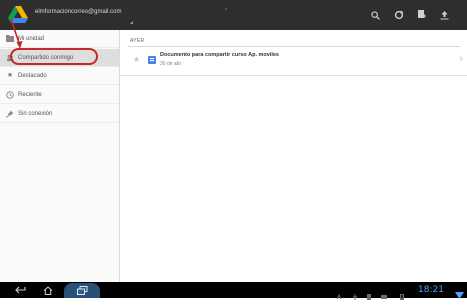  What do you see at coordinates (131, 22) in the screenshot?
I see `account-dropdown-caret-icon` at bounding box center [131, 22].